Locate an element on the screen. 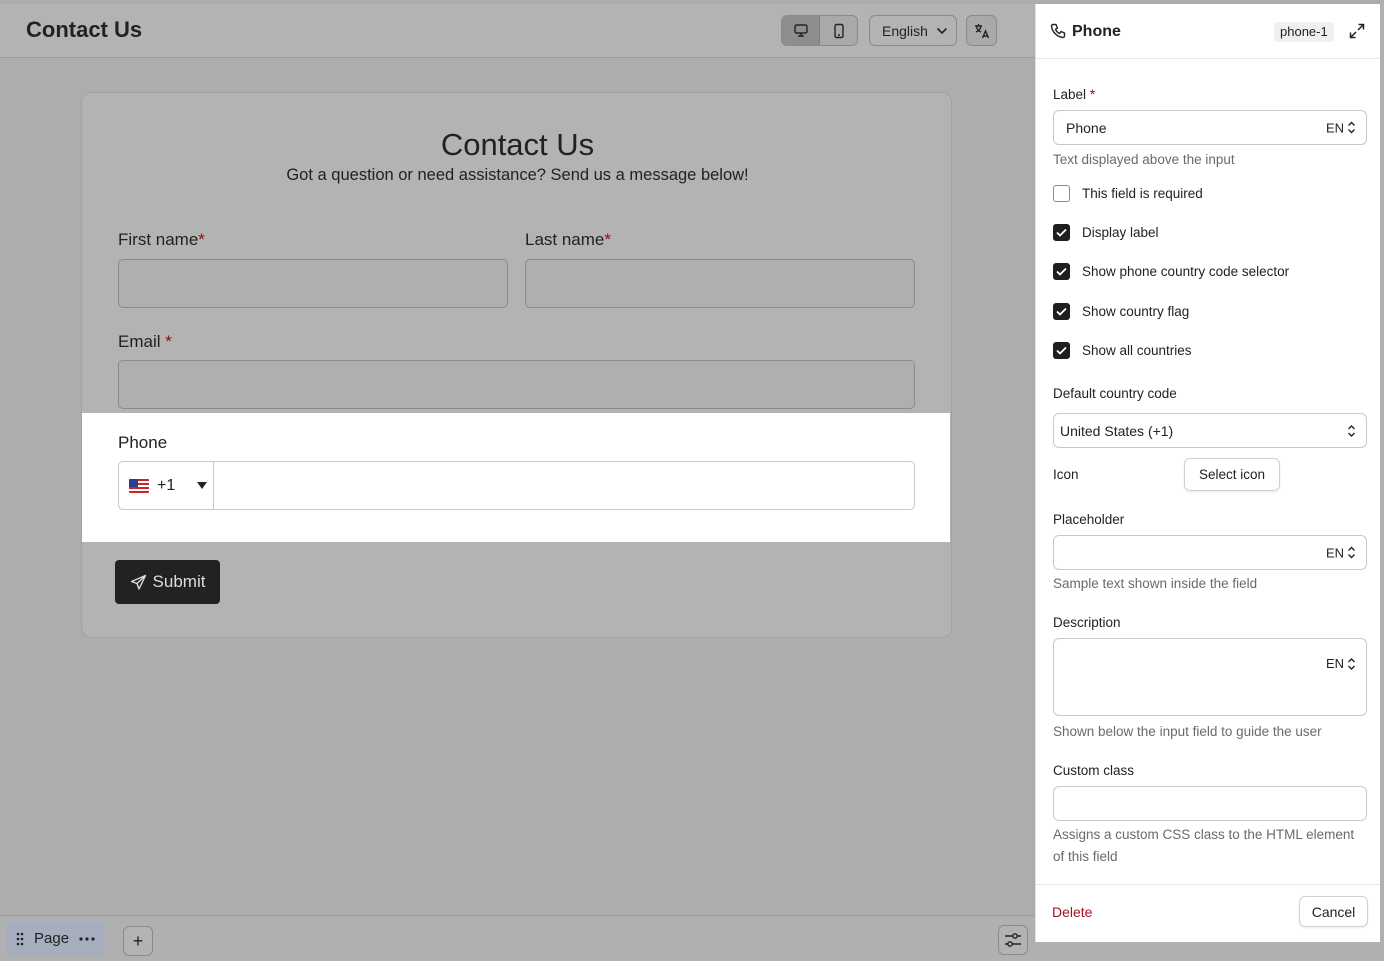 This screenshot has width=1384, height=961. page-chip: Page is located at coordinates (55, 938).